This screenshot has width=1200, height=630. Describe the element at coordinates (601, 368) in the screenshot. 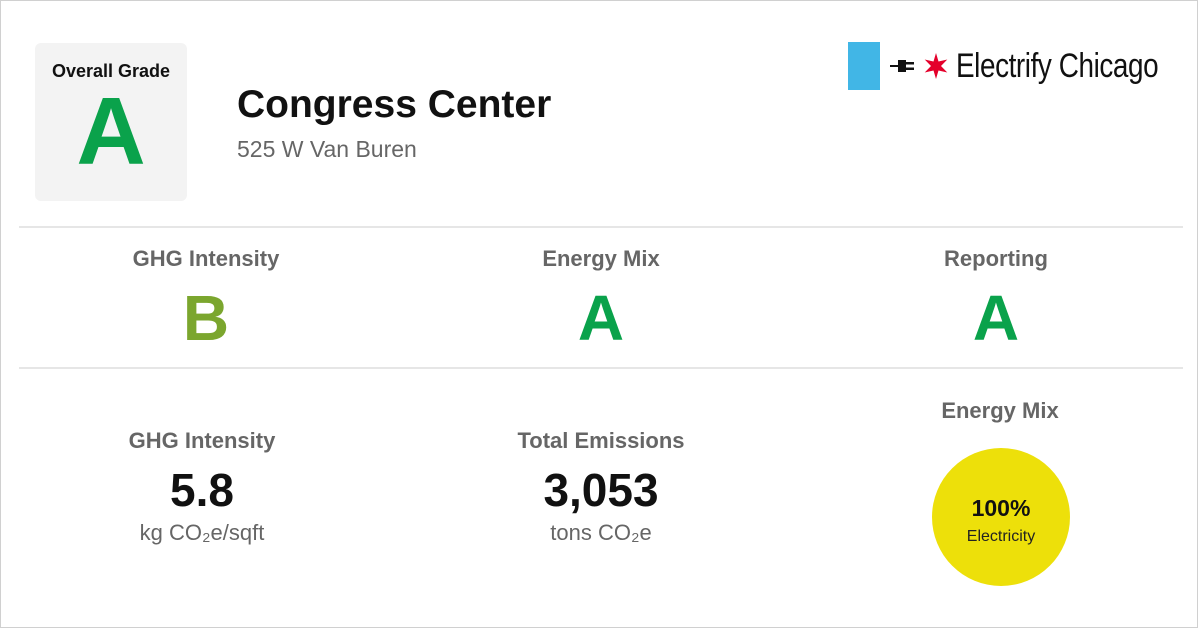

I see `divider-middle` at that location.